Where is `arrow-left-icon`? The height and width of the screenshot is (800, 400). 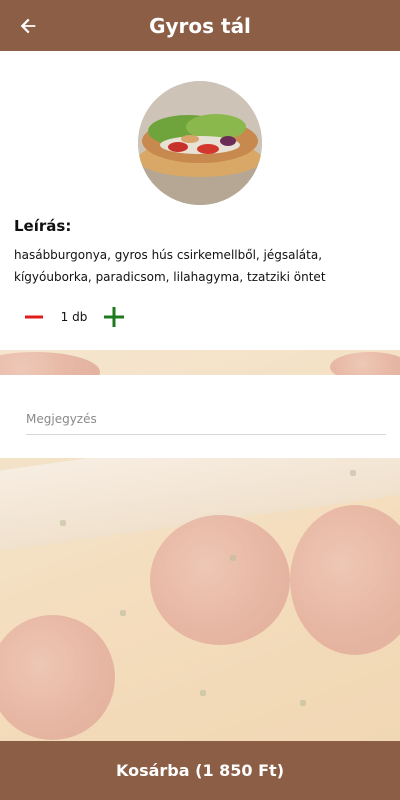
arrow-left-icon is located at coordinates (28, 26).